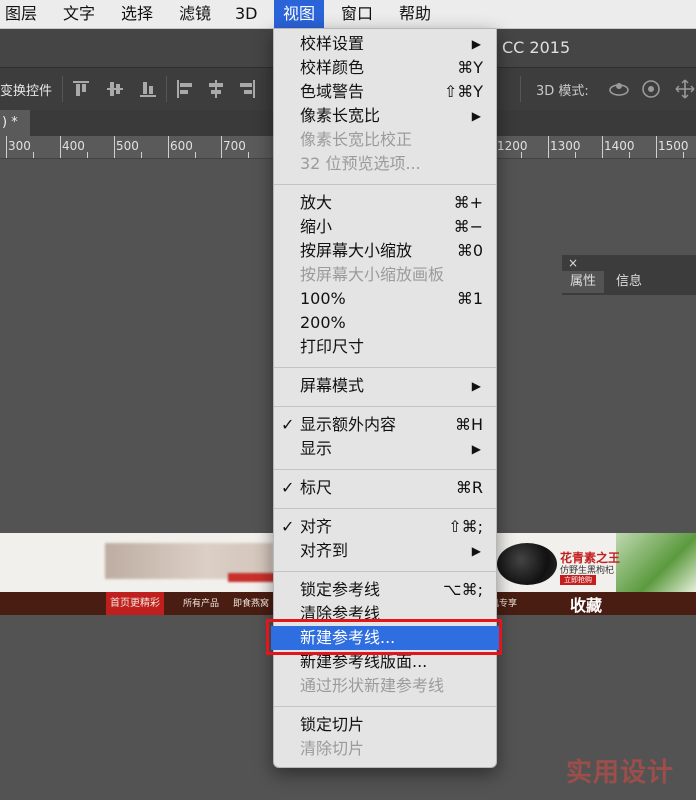  Describe the element at coordinates (565, 146) in the screenshot. I see `ruler-label: 1300` at that location.